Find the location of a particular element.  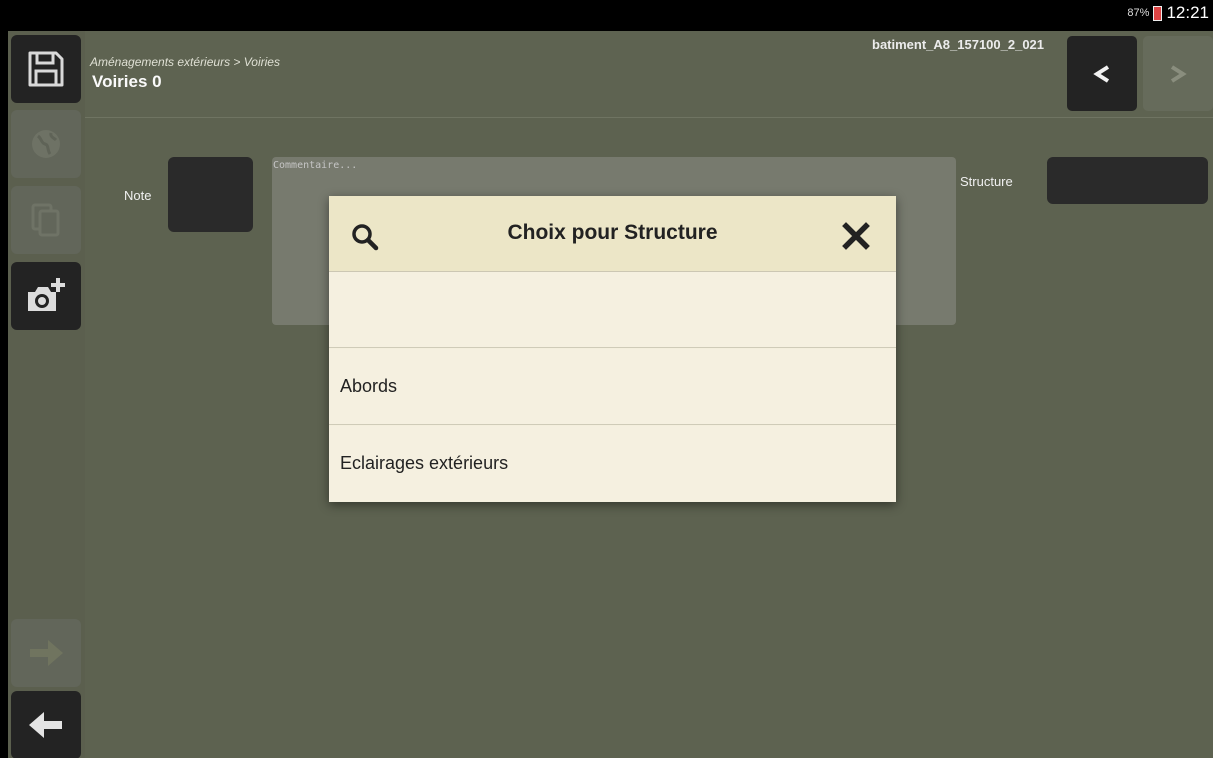

chevron-left-icon is located at coordinates (1101, 73).